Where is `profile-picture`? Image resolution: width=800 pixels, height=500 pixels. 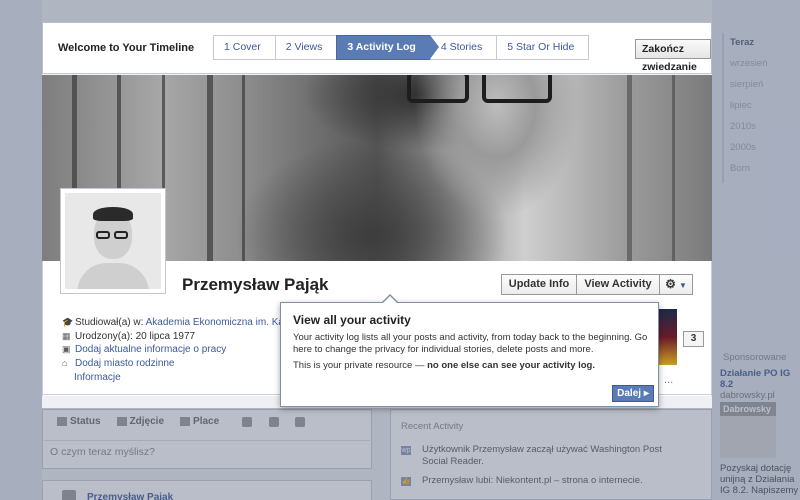
profile-picture is located at coordinates (113, 241).